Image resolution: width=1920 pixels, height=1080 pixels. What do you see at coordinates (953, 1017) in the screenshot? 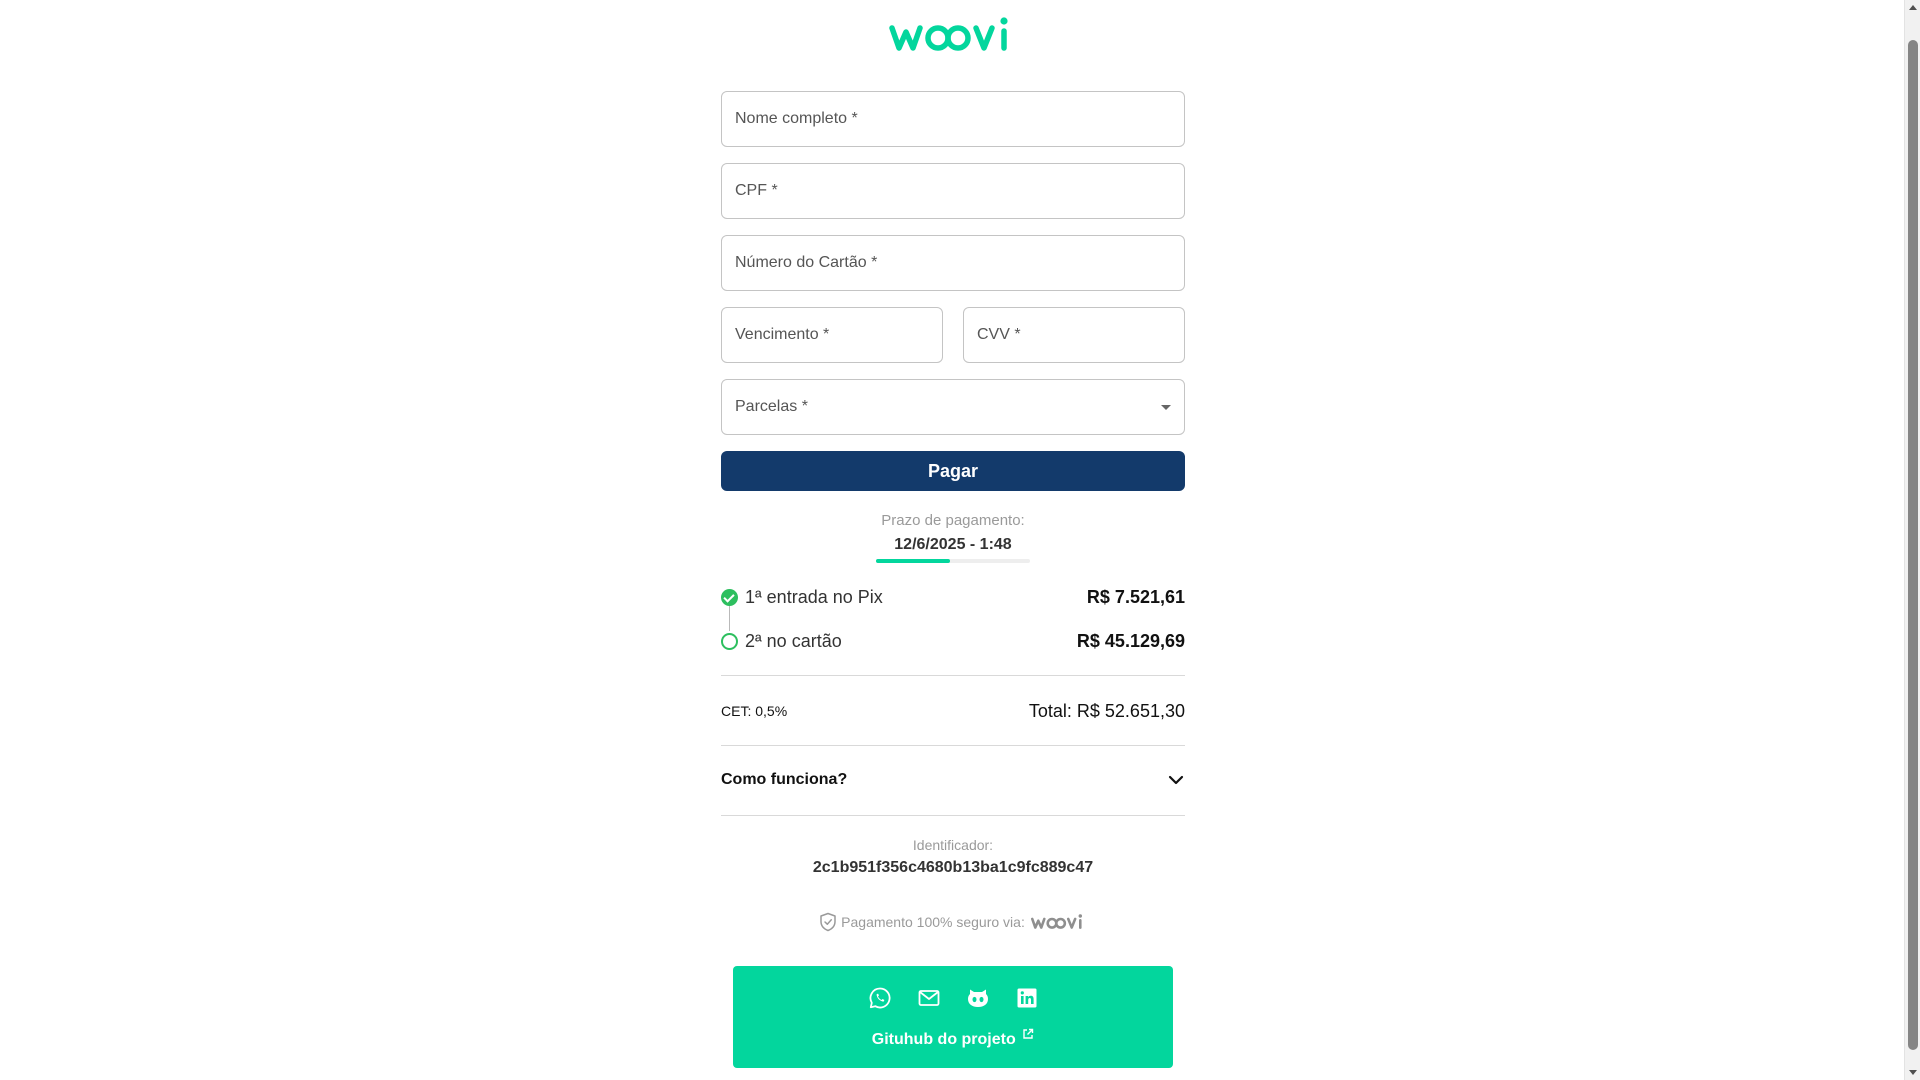
I see `project-footer: Gituhub do projeto` at bounding box center [953, 1017].